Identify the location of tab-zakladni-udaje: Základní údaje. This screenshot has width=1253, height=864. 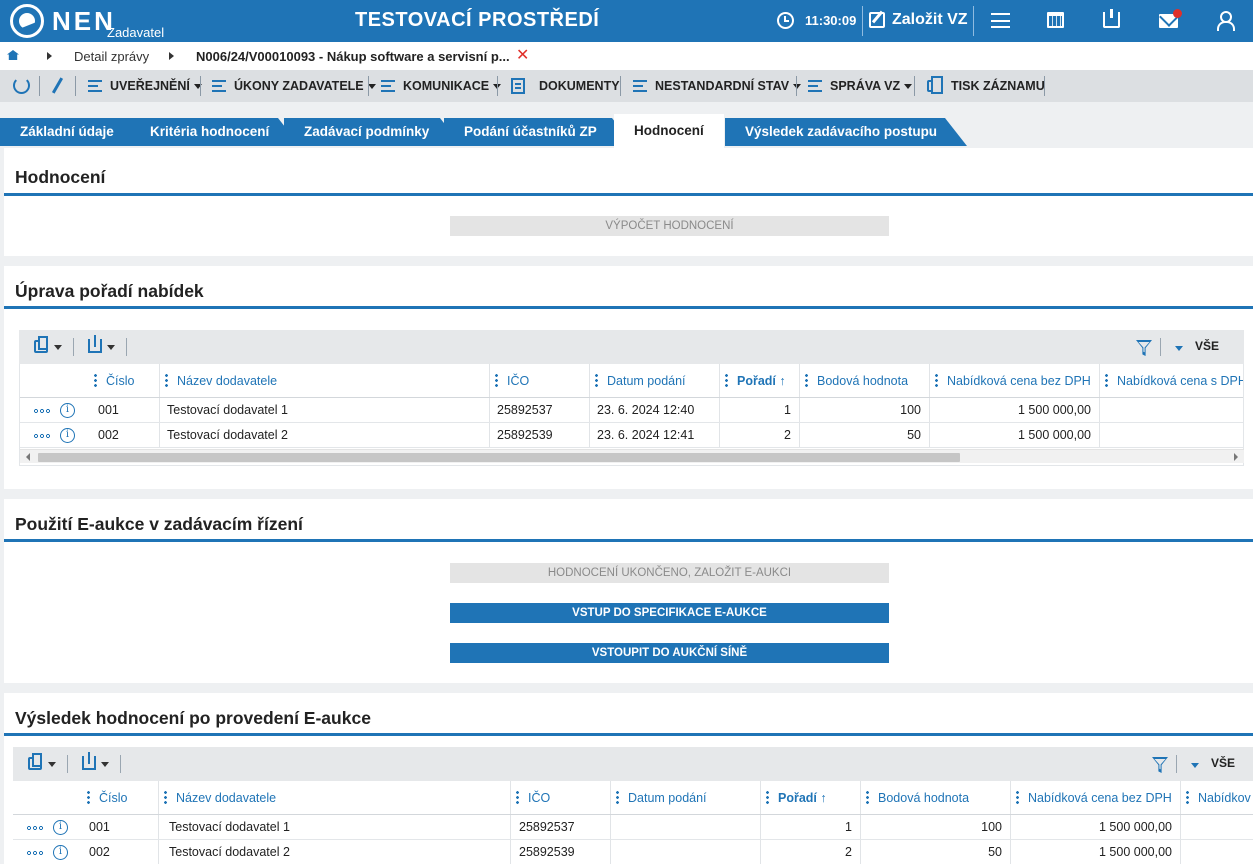
(76, 132).